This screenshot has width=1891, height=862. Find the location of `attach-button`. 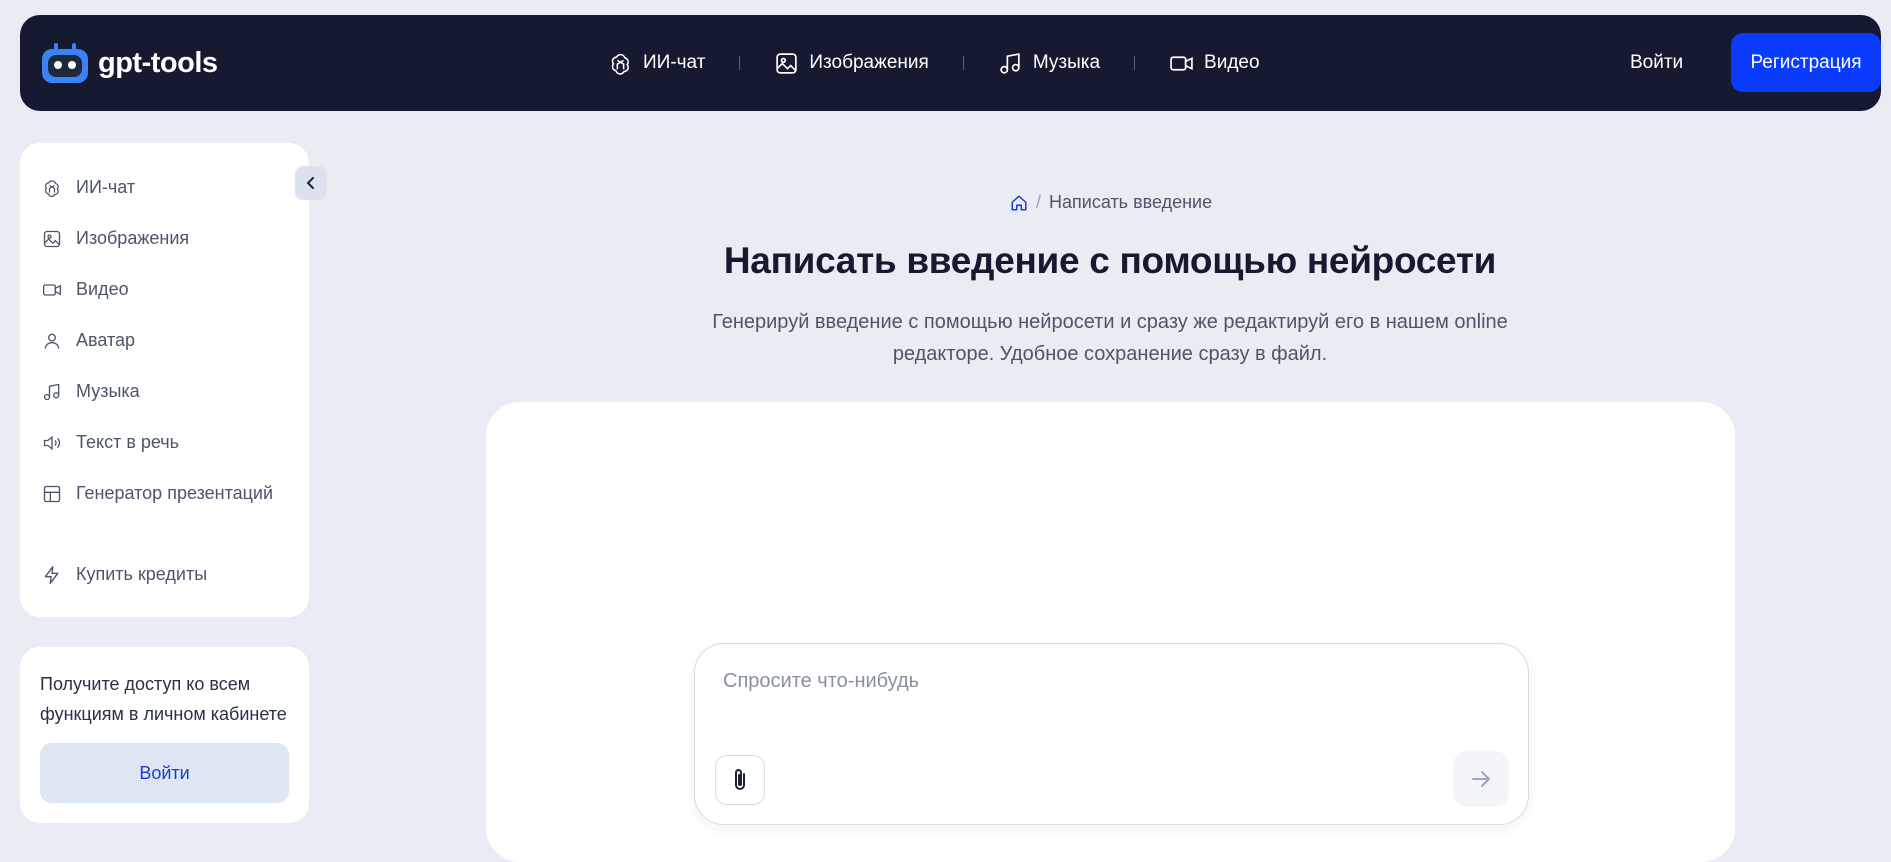

attach-button is located at coordinates (740, 780).